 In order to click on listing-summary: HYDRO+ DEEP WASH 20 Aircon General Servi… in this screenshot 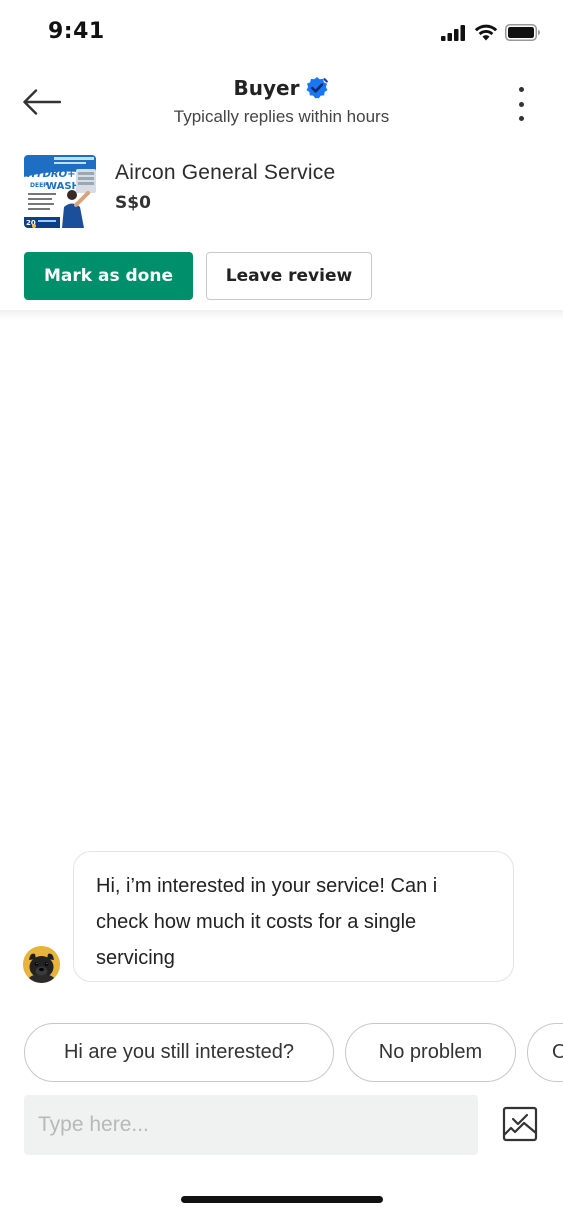, I will do `click(281, 192)`.